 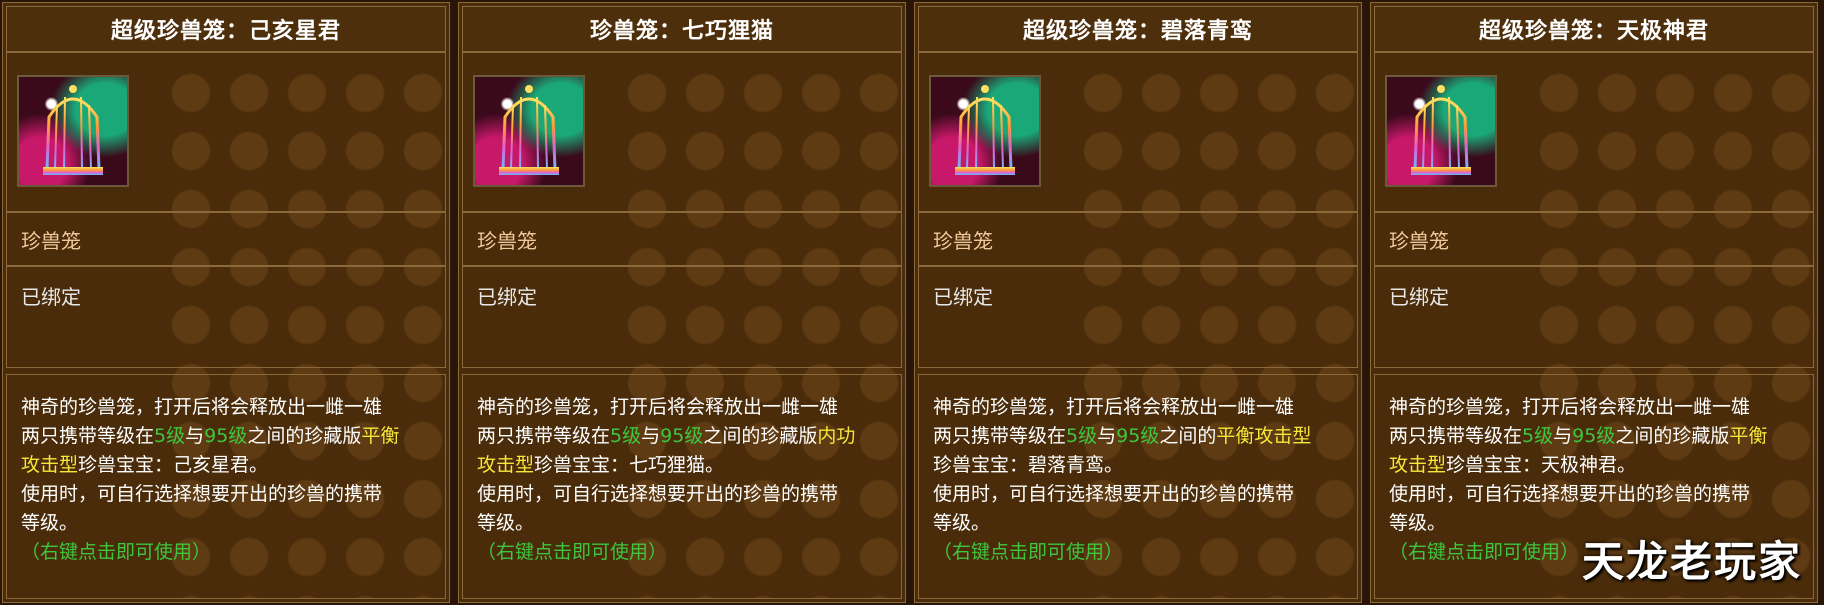 I want to click on item-title: 珍兽笼：七巧狸猫, so click(x=681, y=31).